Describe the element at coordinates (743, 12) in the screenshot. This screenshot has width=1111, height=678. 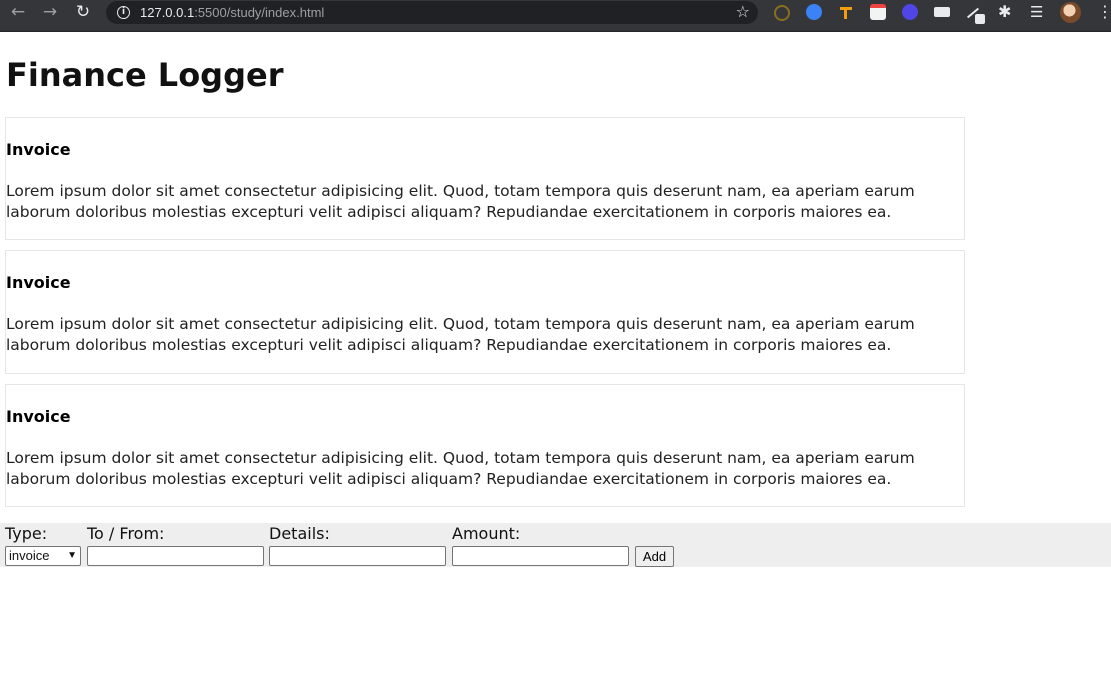
I see `star-icon: ☆` at that location.